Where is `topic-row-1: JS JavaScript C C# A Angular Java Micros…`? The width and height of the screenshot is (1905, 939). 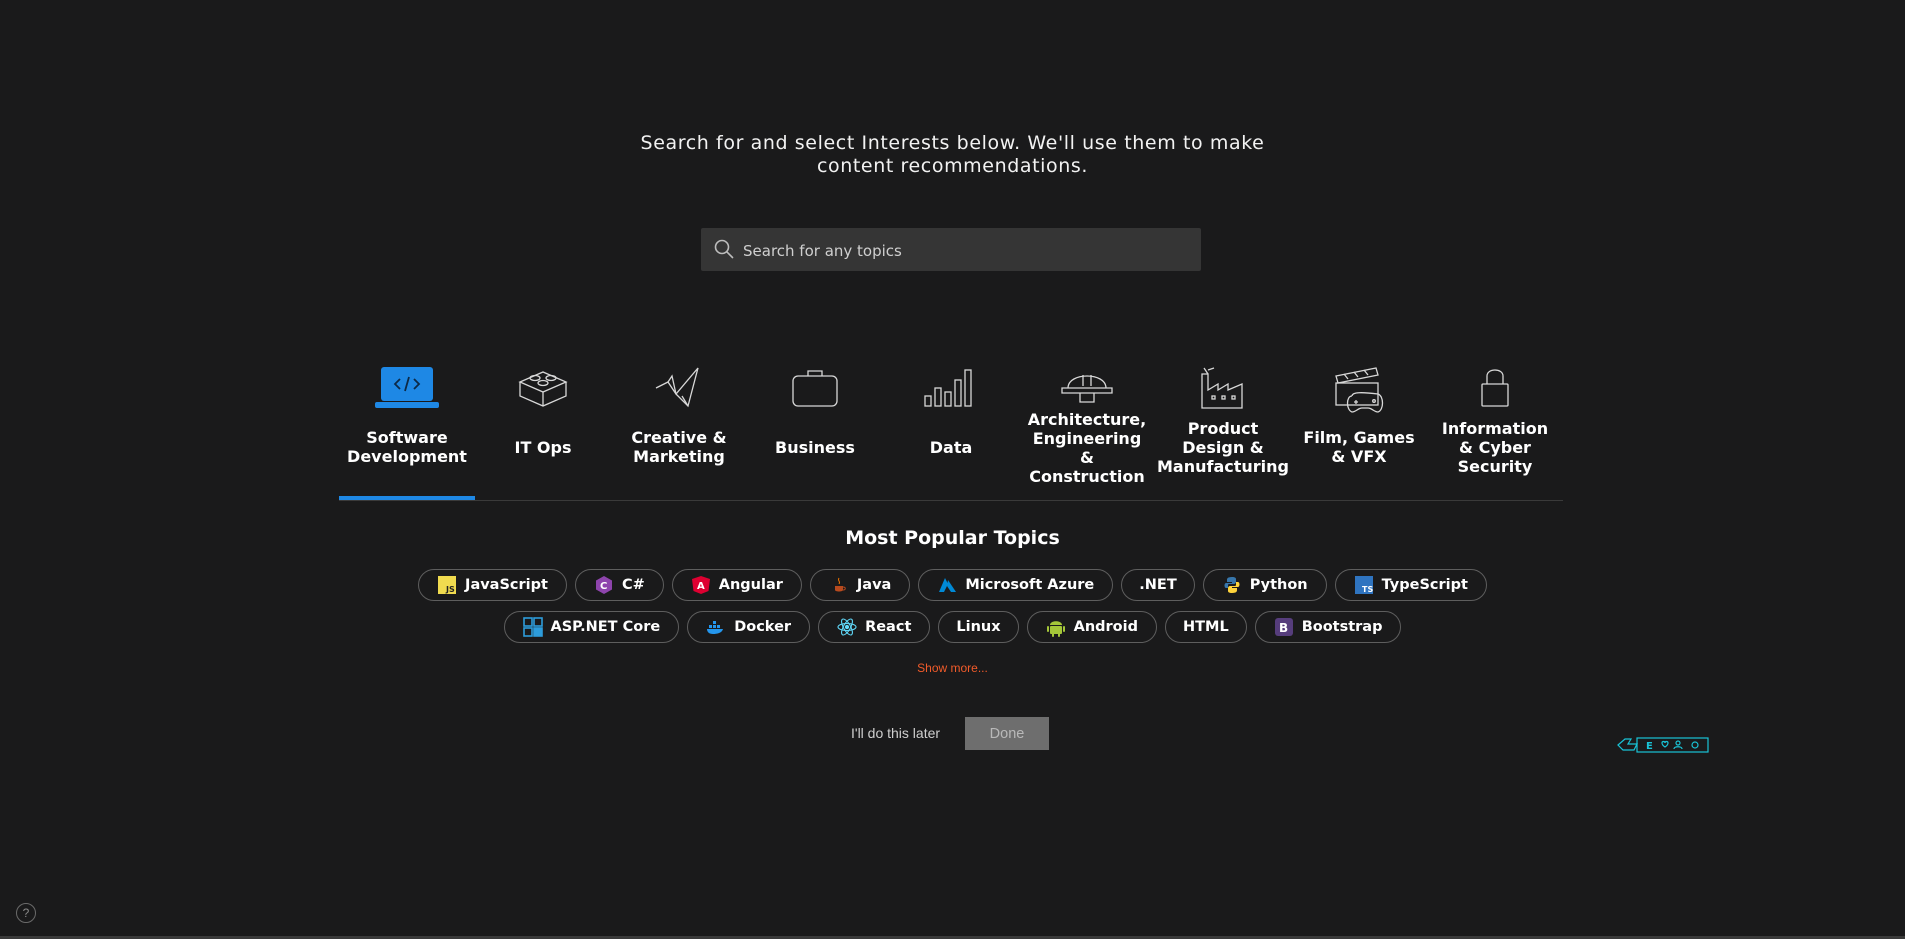
topic-row-1: JS JavaScript C C# A Angular Java Micros… is located at coordinates (952, 585).